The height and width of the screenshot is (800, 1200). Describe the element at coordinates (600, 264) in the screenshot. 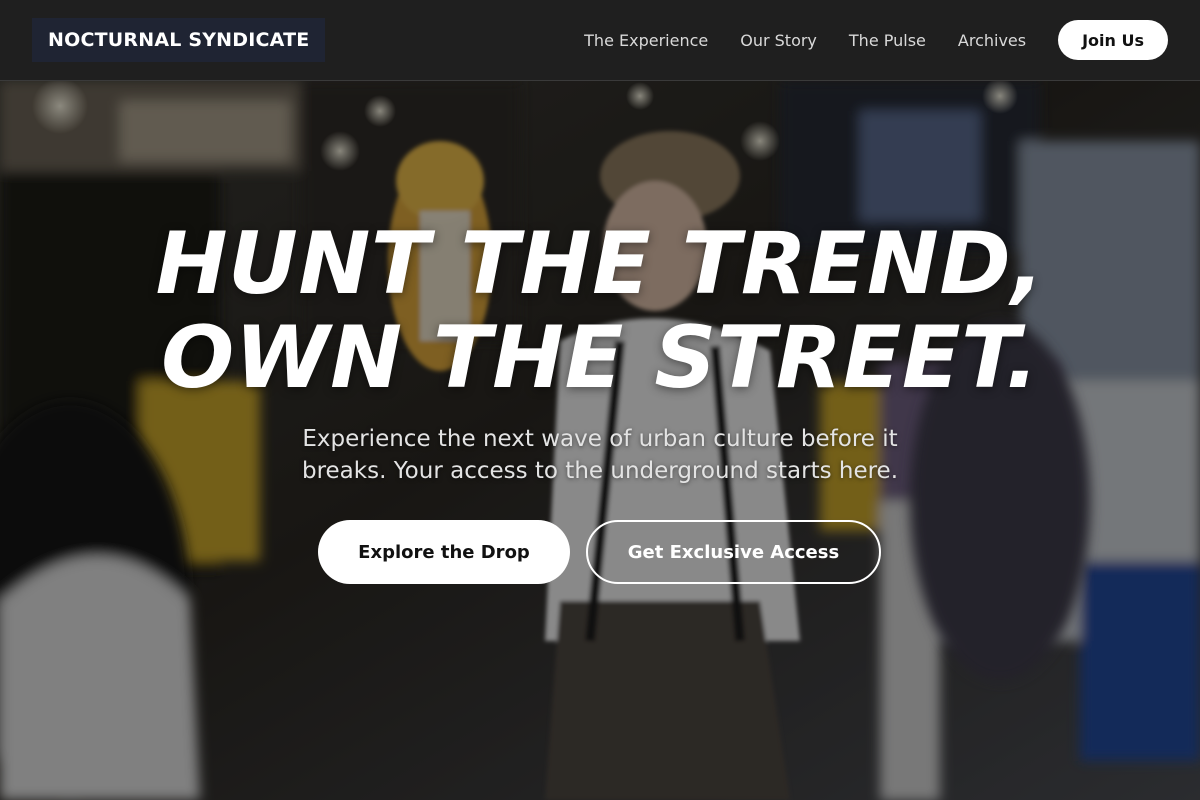

I see `hero-headline-line-1: HUNT THE TREND,` at that location.